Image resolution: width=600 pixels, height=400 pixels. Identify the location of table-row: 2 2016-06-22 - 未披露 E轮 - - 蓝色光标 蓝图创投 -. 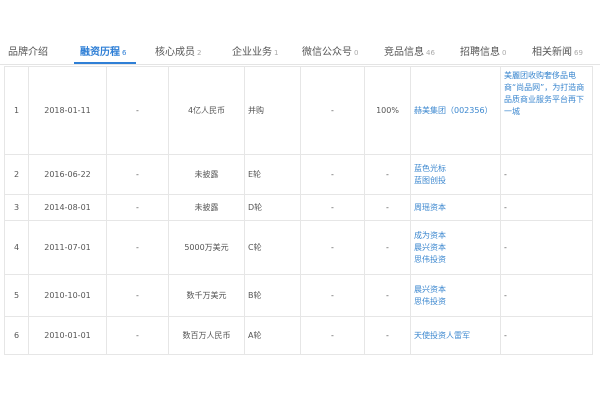
(298, 174).